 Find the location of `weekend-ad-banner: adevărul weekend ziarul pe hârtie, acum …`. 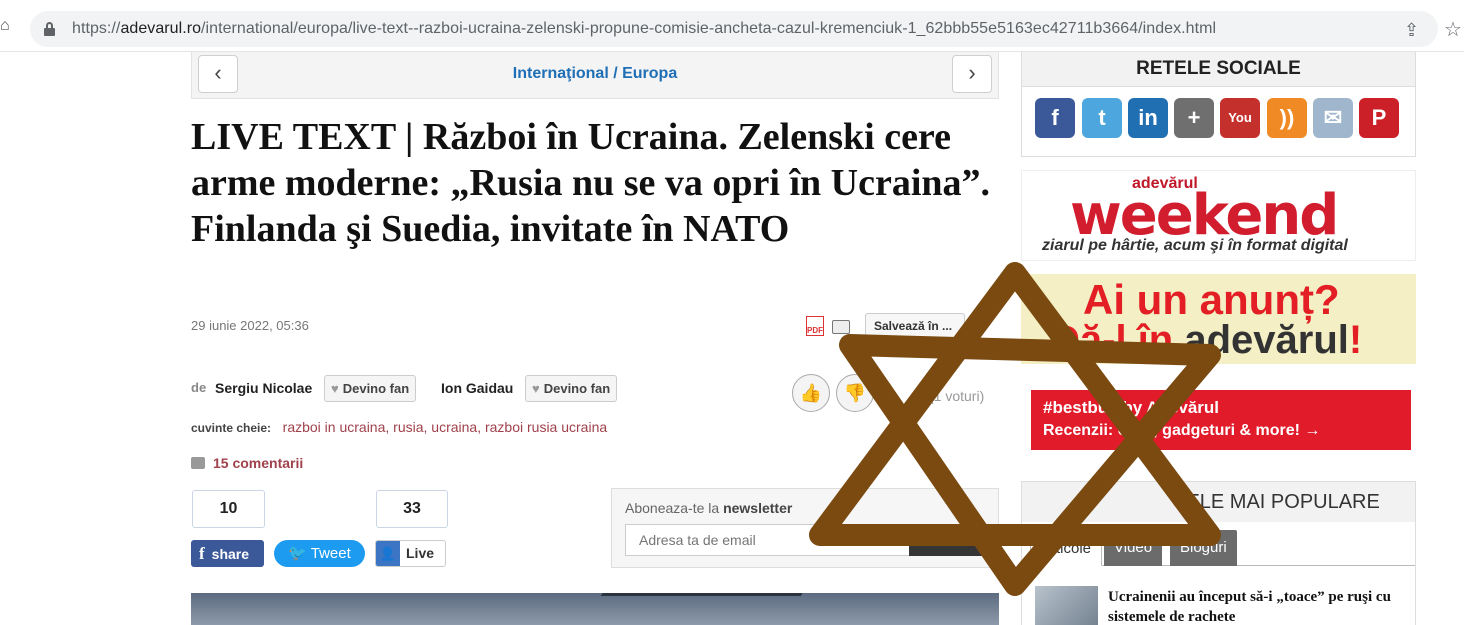

weekend-ad-banner: adevărul weekend ziarul pe hârtie, acum … is located at coordinates (1218, 215).